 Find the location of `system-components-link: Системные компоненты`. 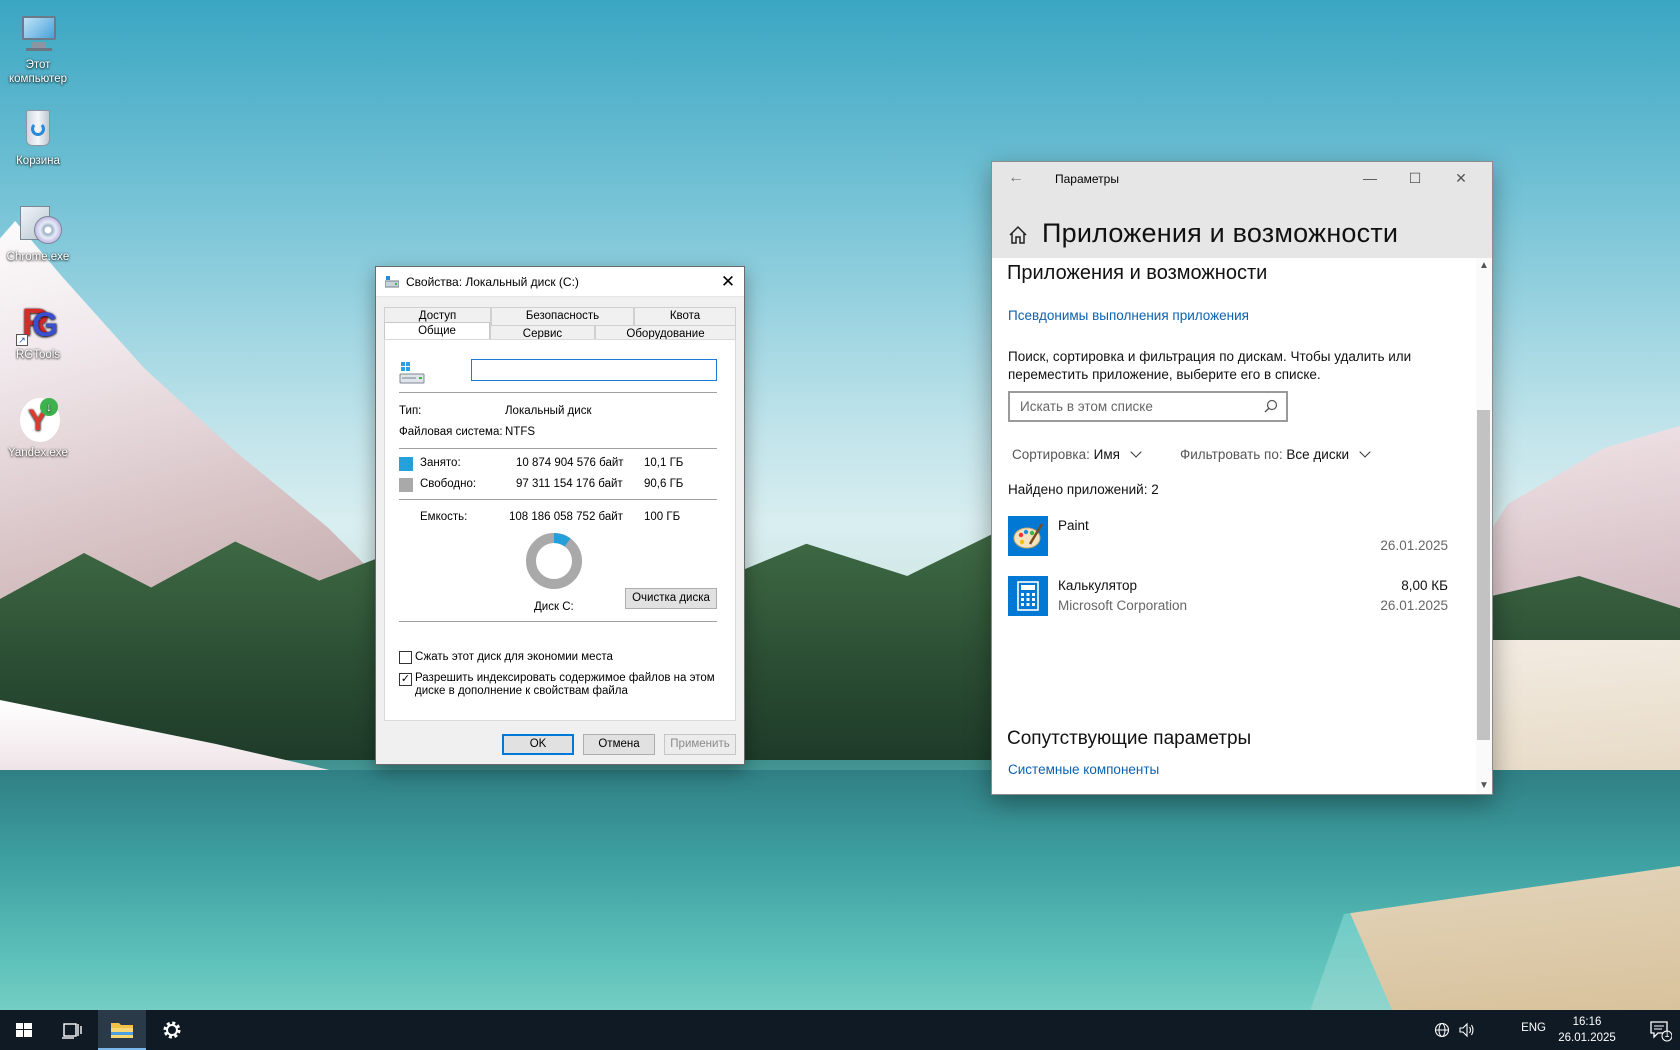

system-components-link: Системные компоненты is located at coordinates (1083, 769).